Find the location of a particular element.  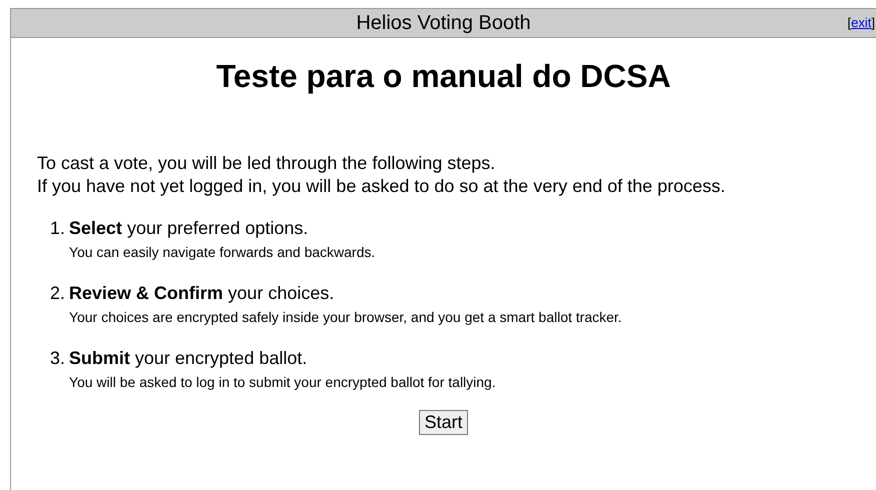

start-button: Start is located at coordinates (443, 422).